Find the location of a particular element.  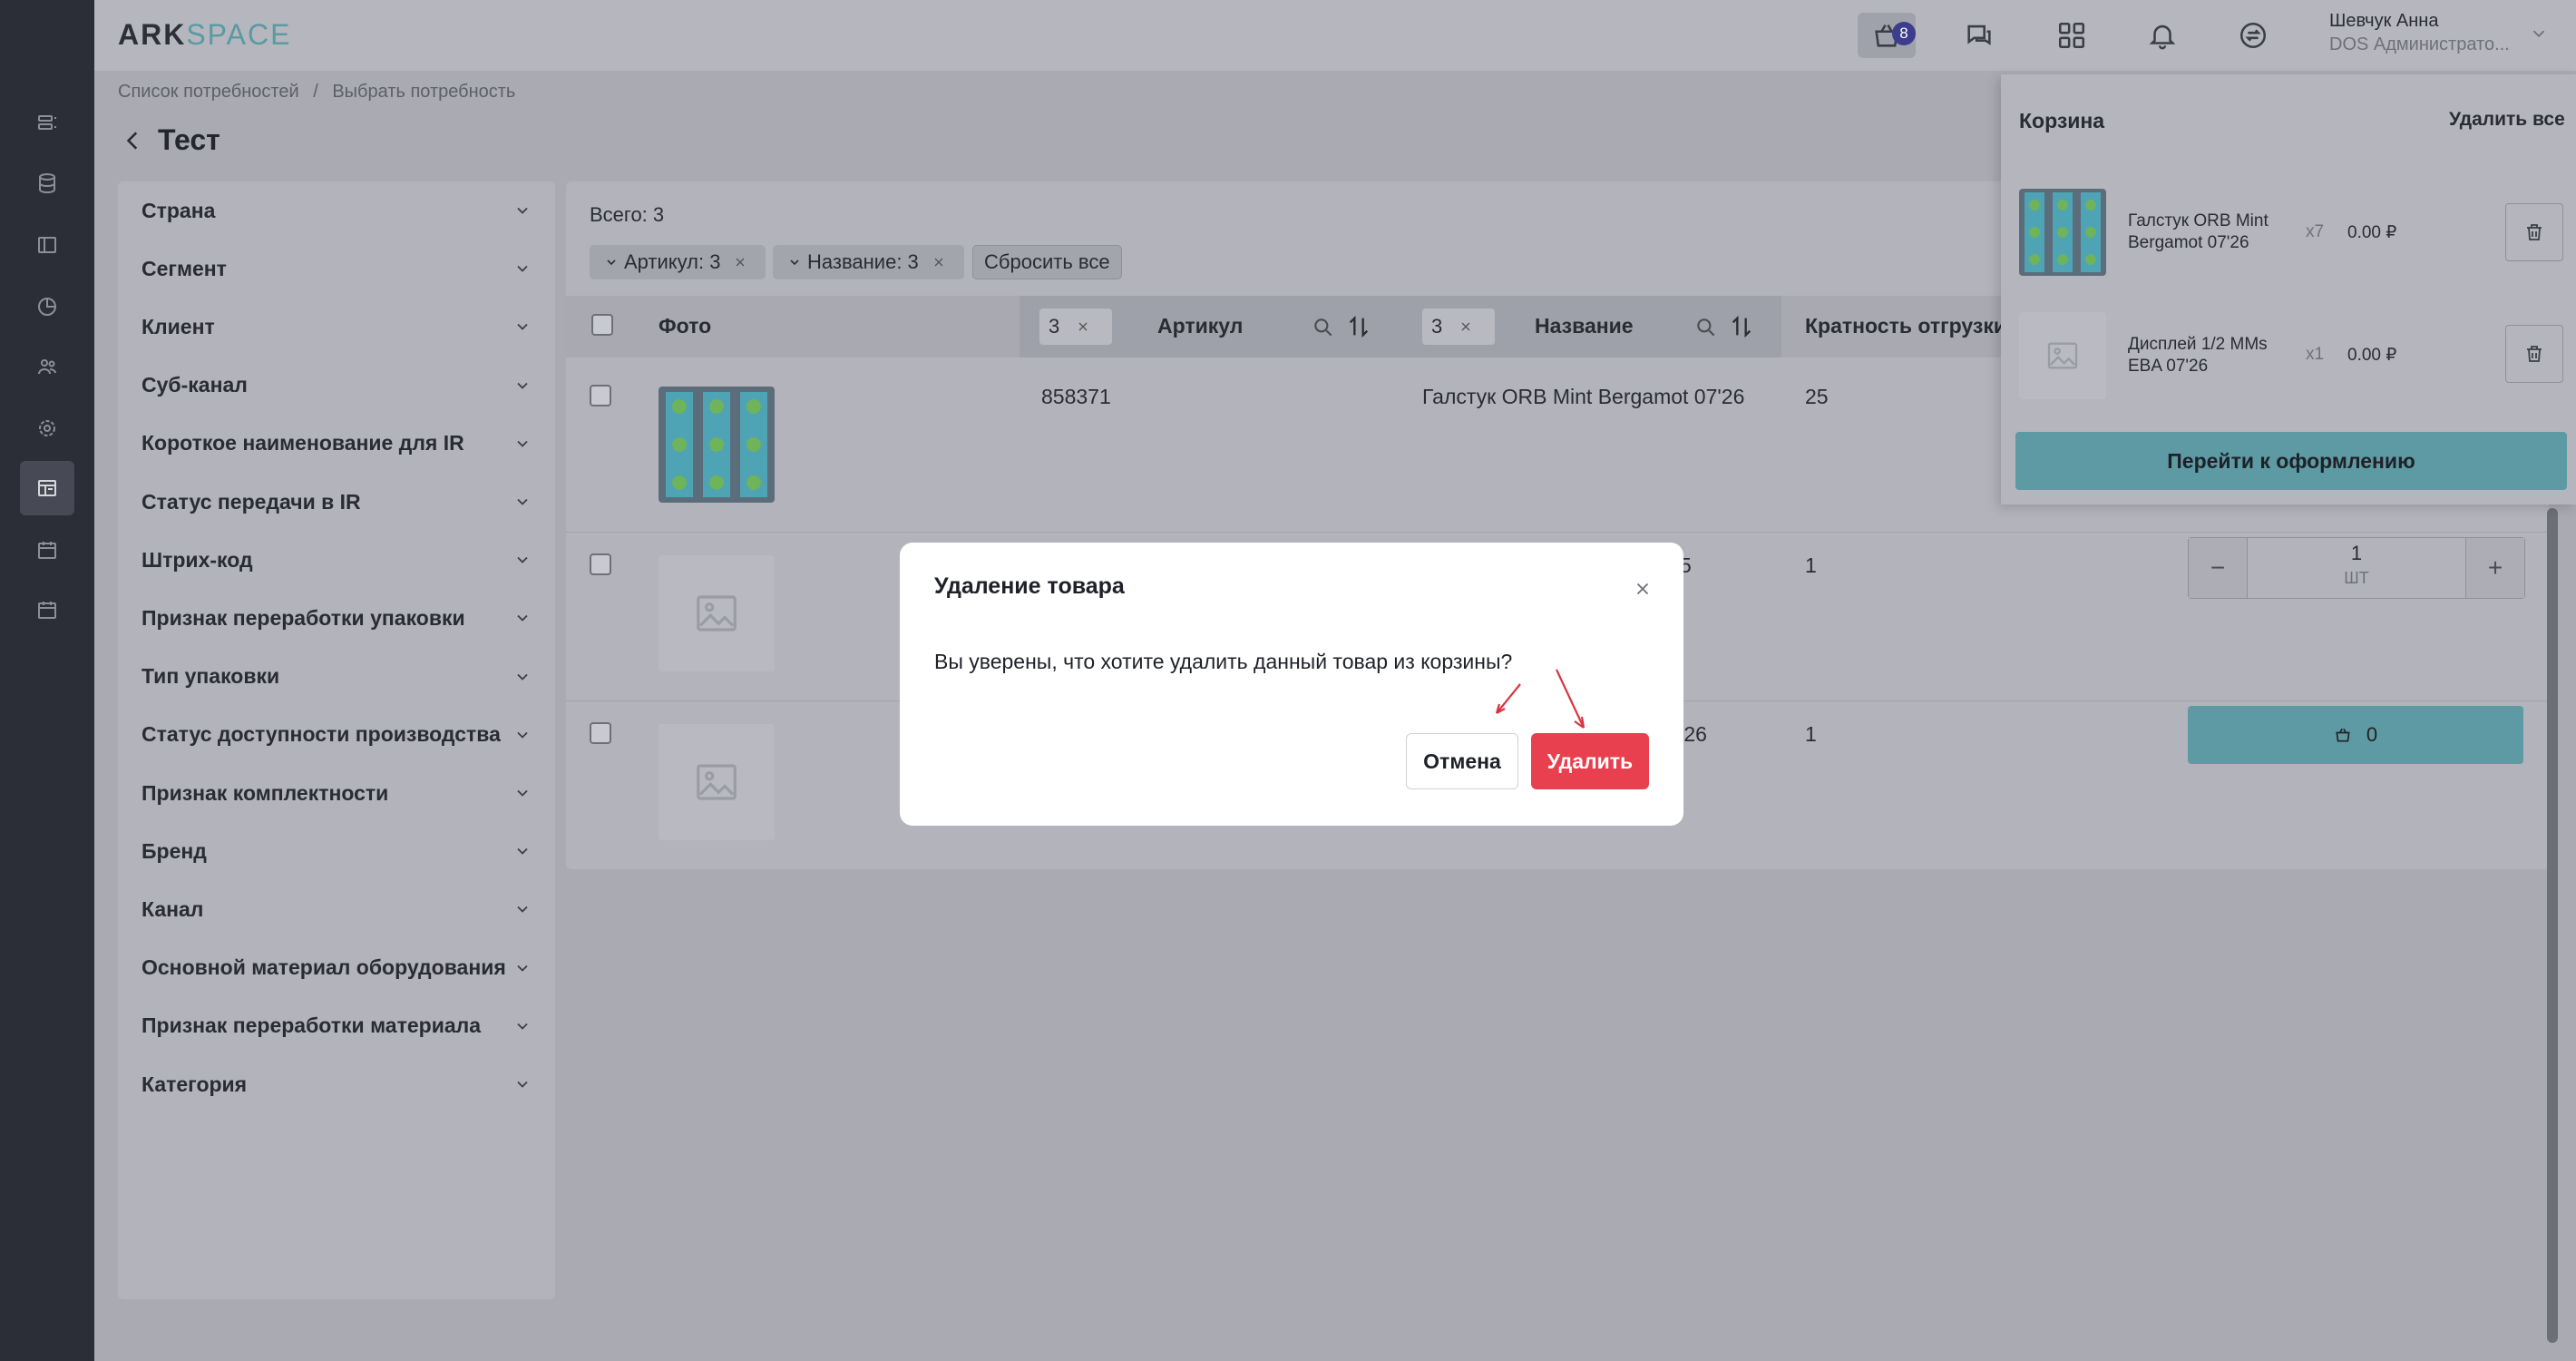

chat-icon is located at coordinates (1979, 34).